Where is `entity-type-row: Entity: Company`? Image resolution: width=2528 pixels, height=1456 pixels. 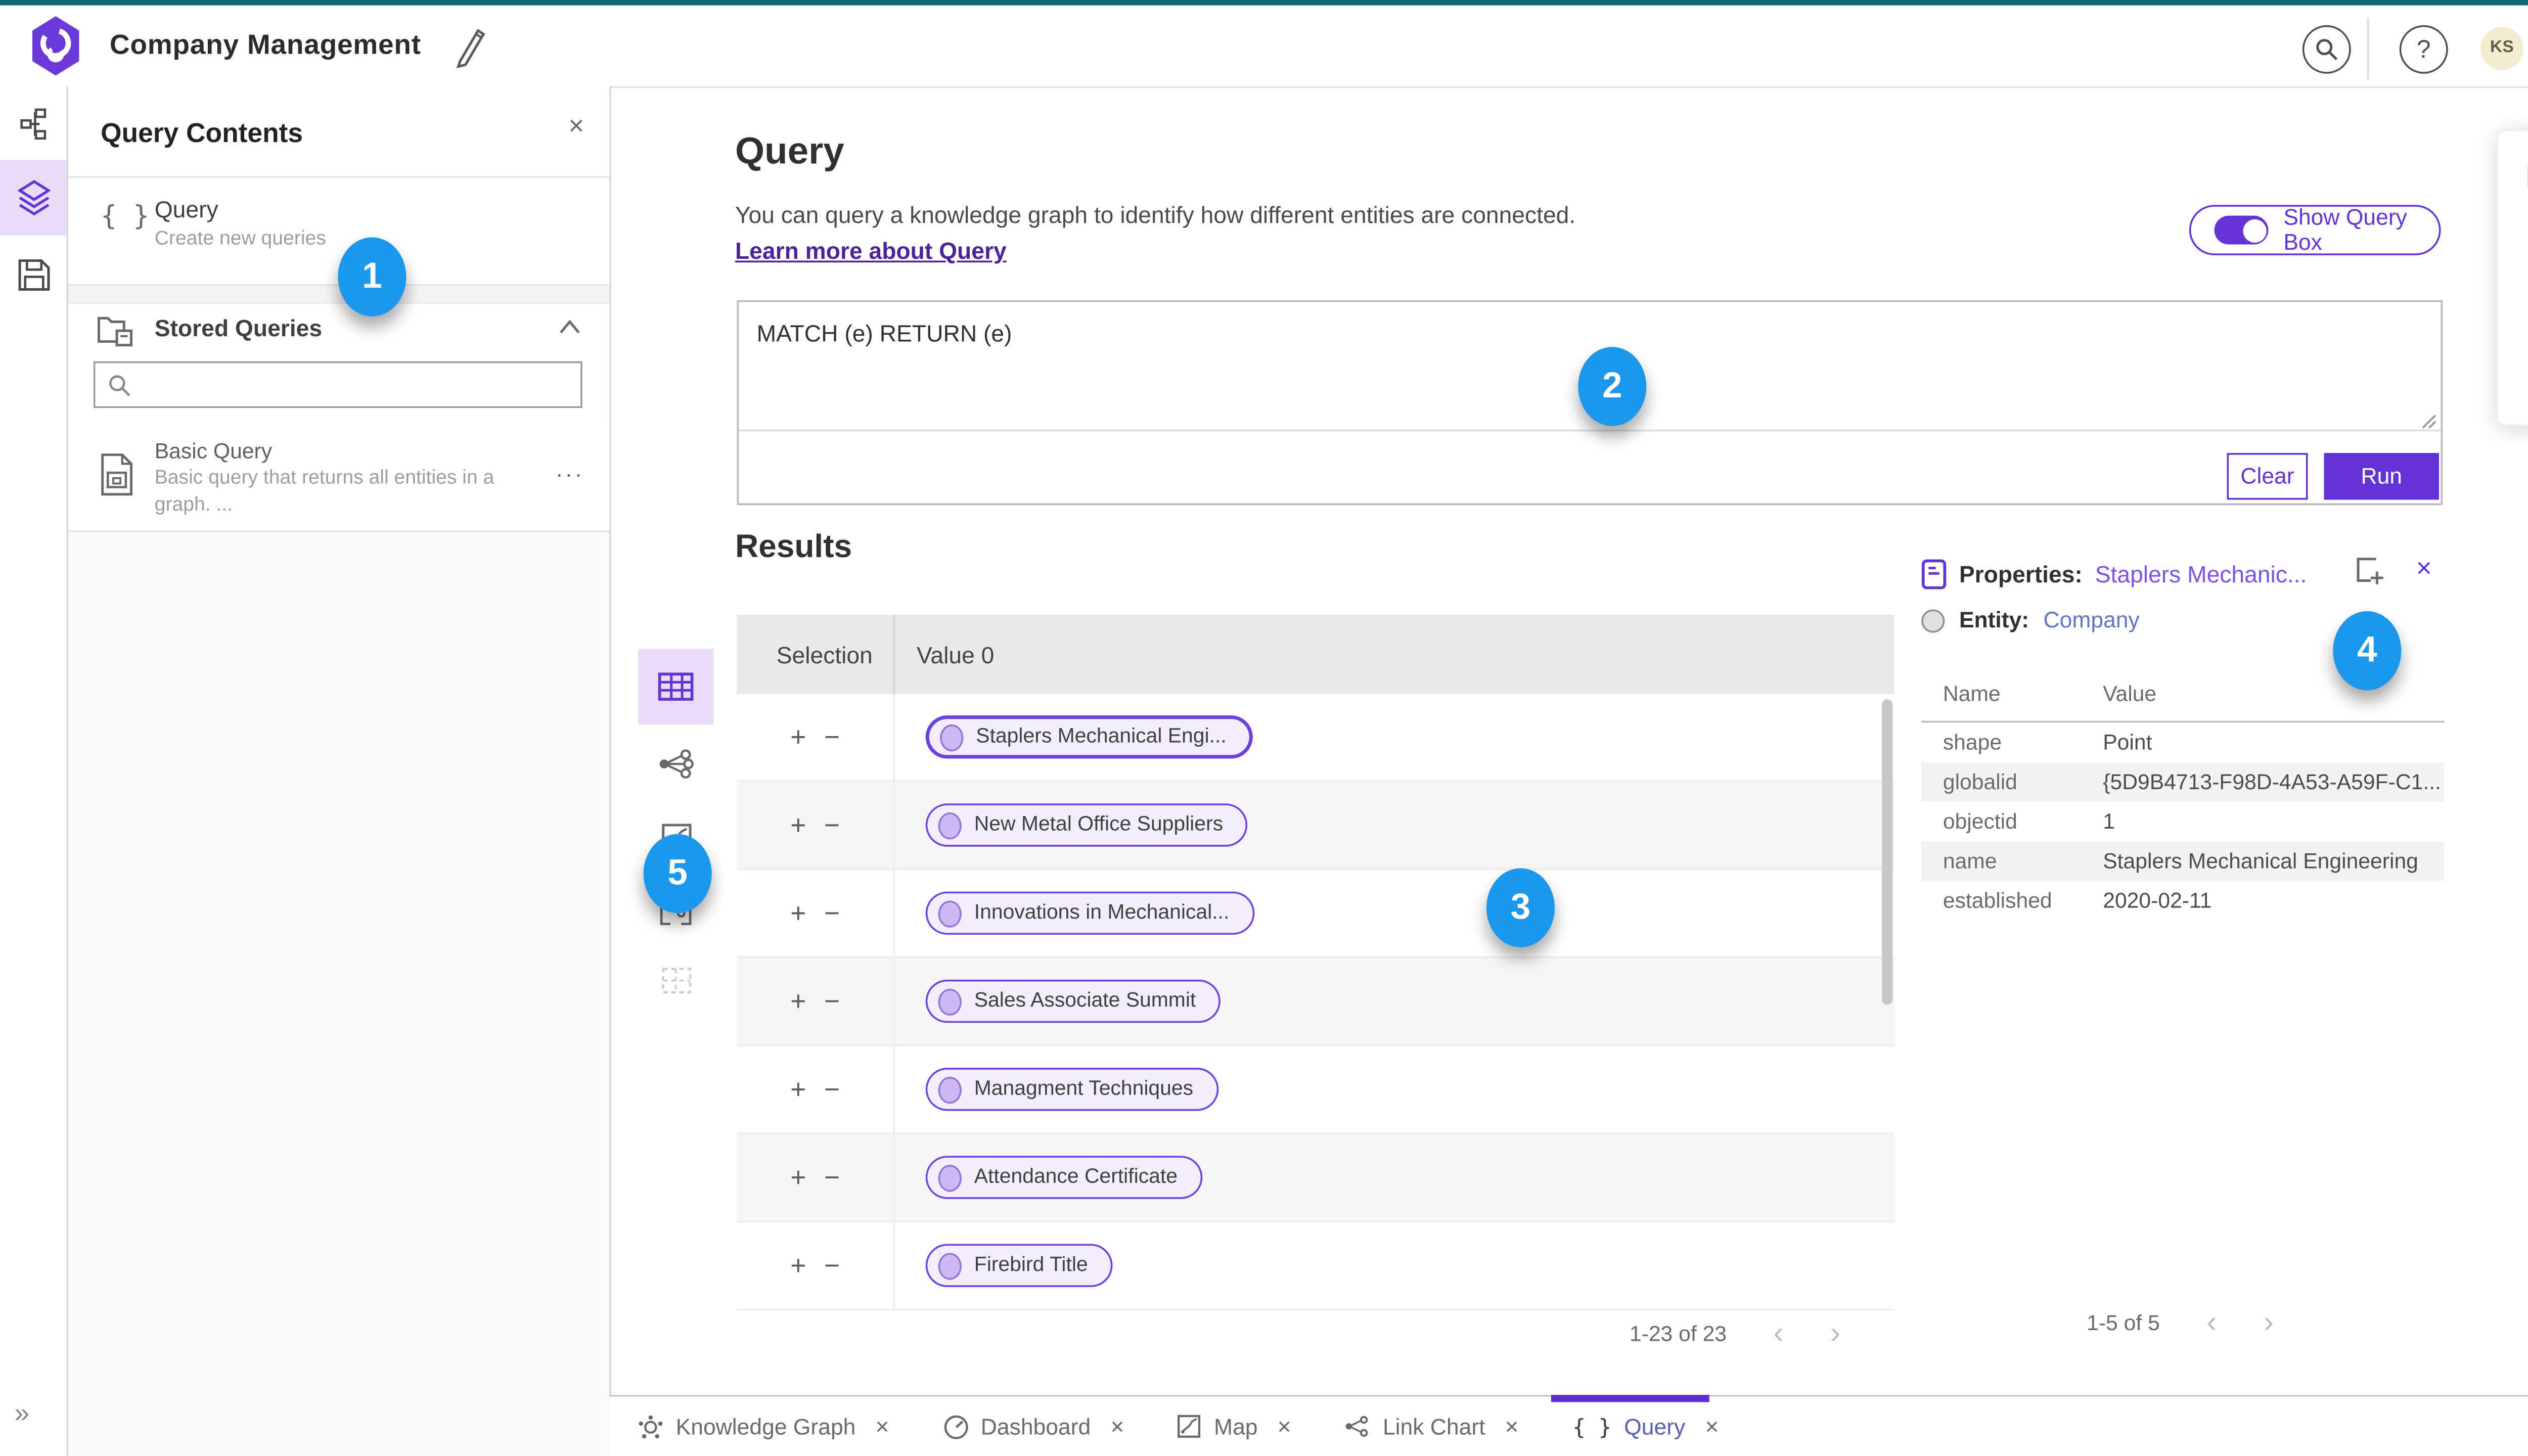 entity-type-row: Entity: Company is located at coordinates (2031, 620).